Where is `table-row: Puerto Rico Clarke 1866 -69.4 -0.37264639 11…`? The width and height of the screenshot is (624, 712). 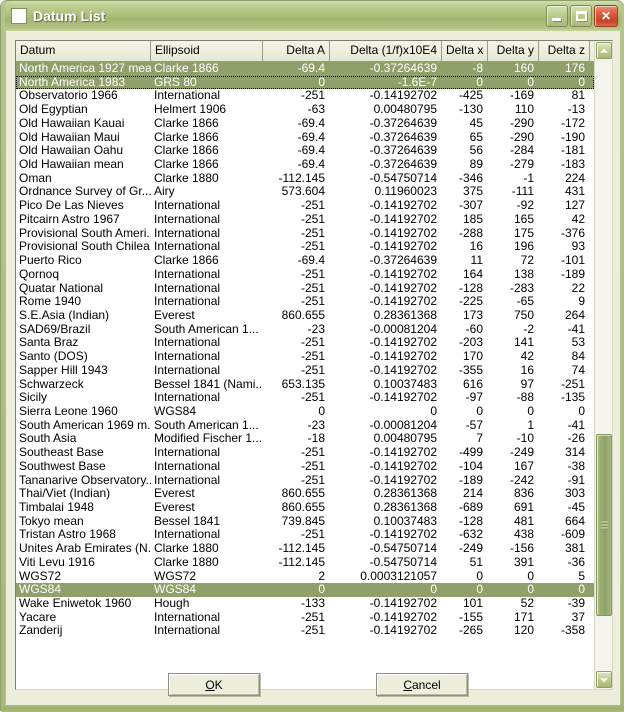
table-row: Puerto Rico Clarke 1866 -69.4 -0.37264639 11… is located at coordinates (305, 261).